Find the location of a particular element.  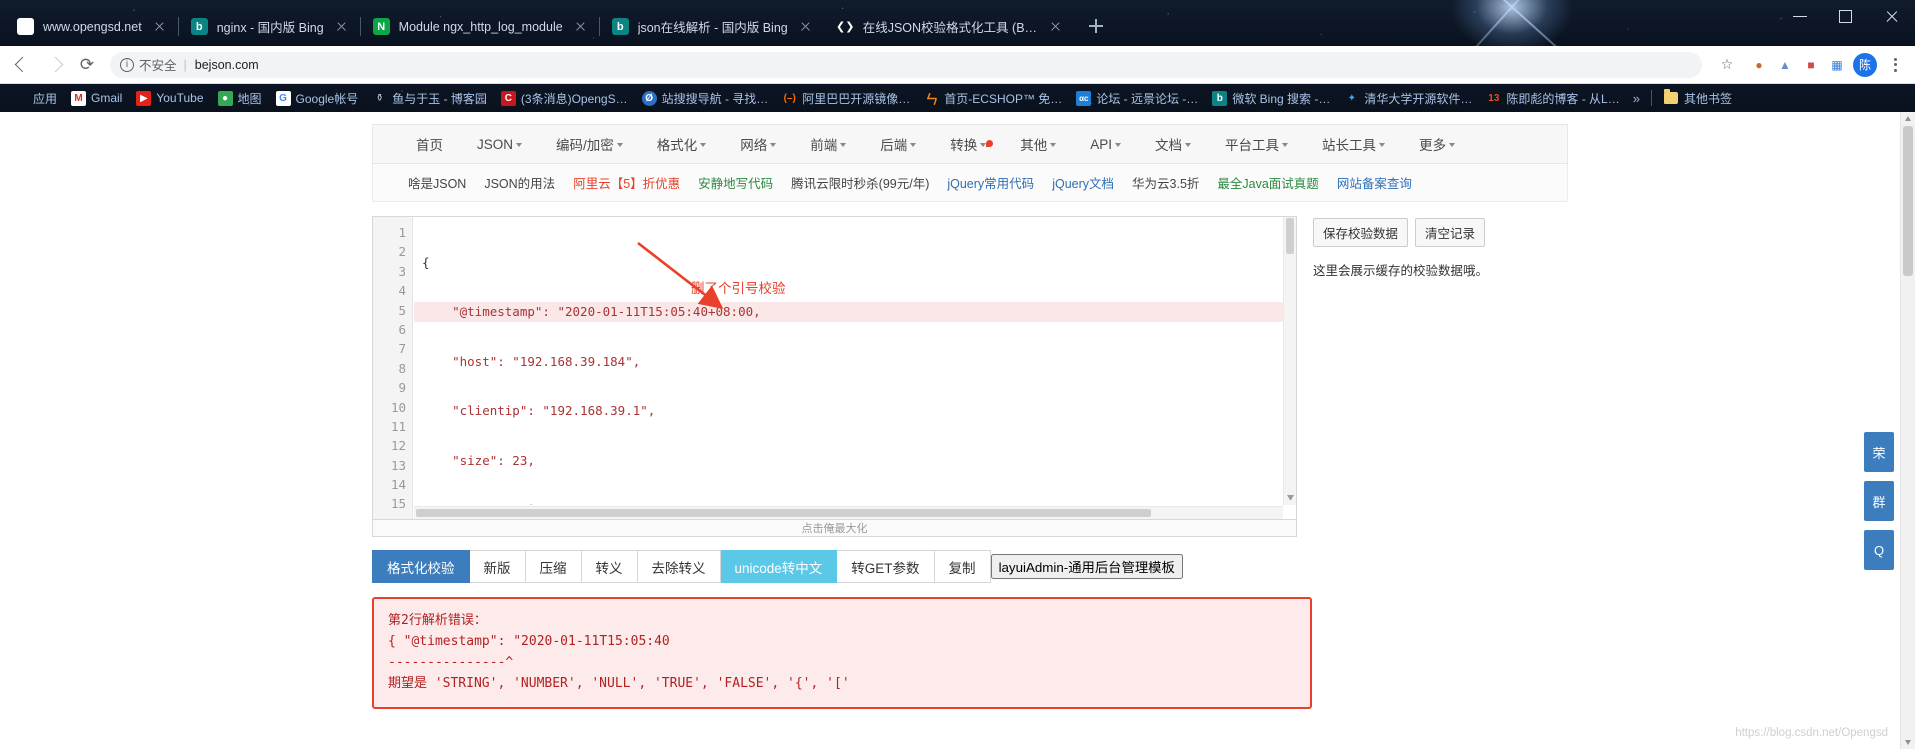

security-status-label: 不安全 is located at coordinates (158, 66).